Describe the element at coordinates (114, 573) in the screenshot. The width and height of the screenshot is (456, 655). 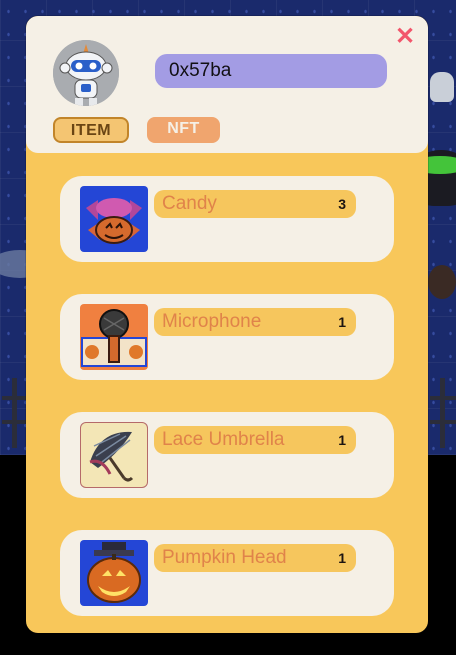
I see `pumpkin-head-icon` at that location.